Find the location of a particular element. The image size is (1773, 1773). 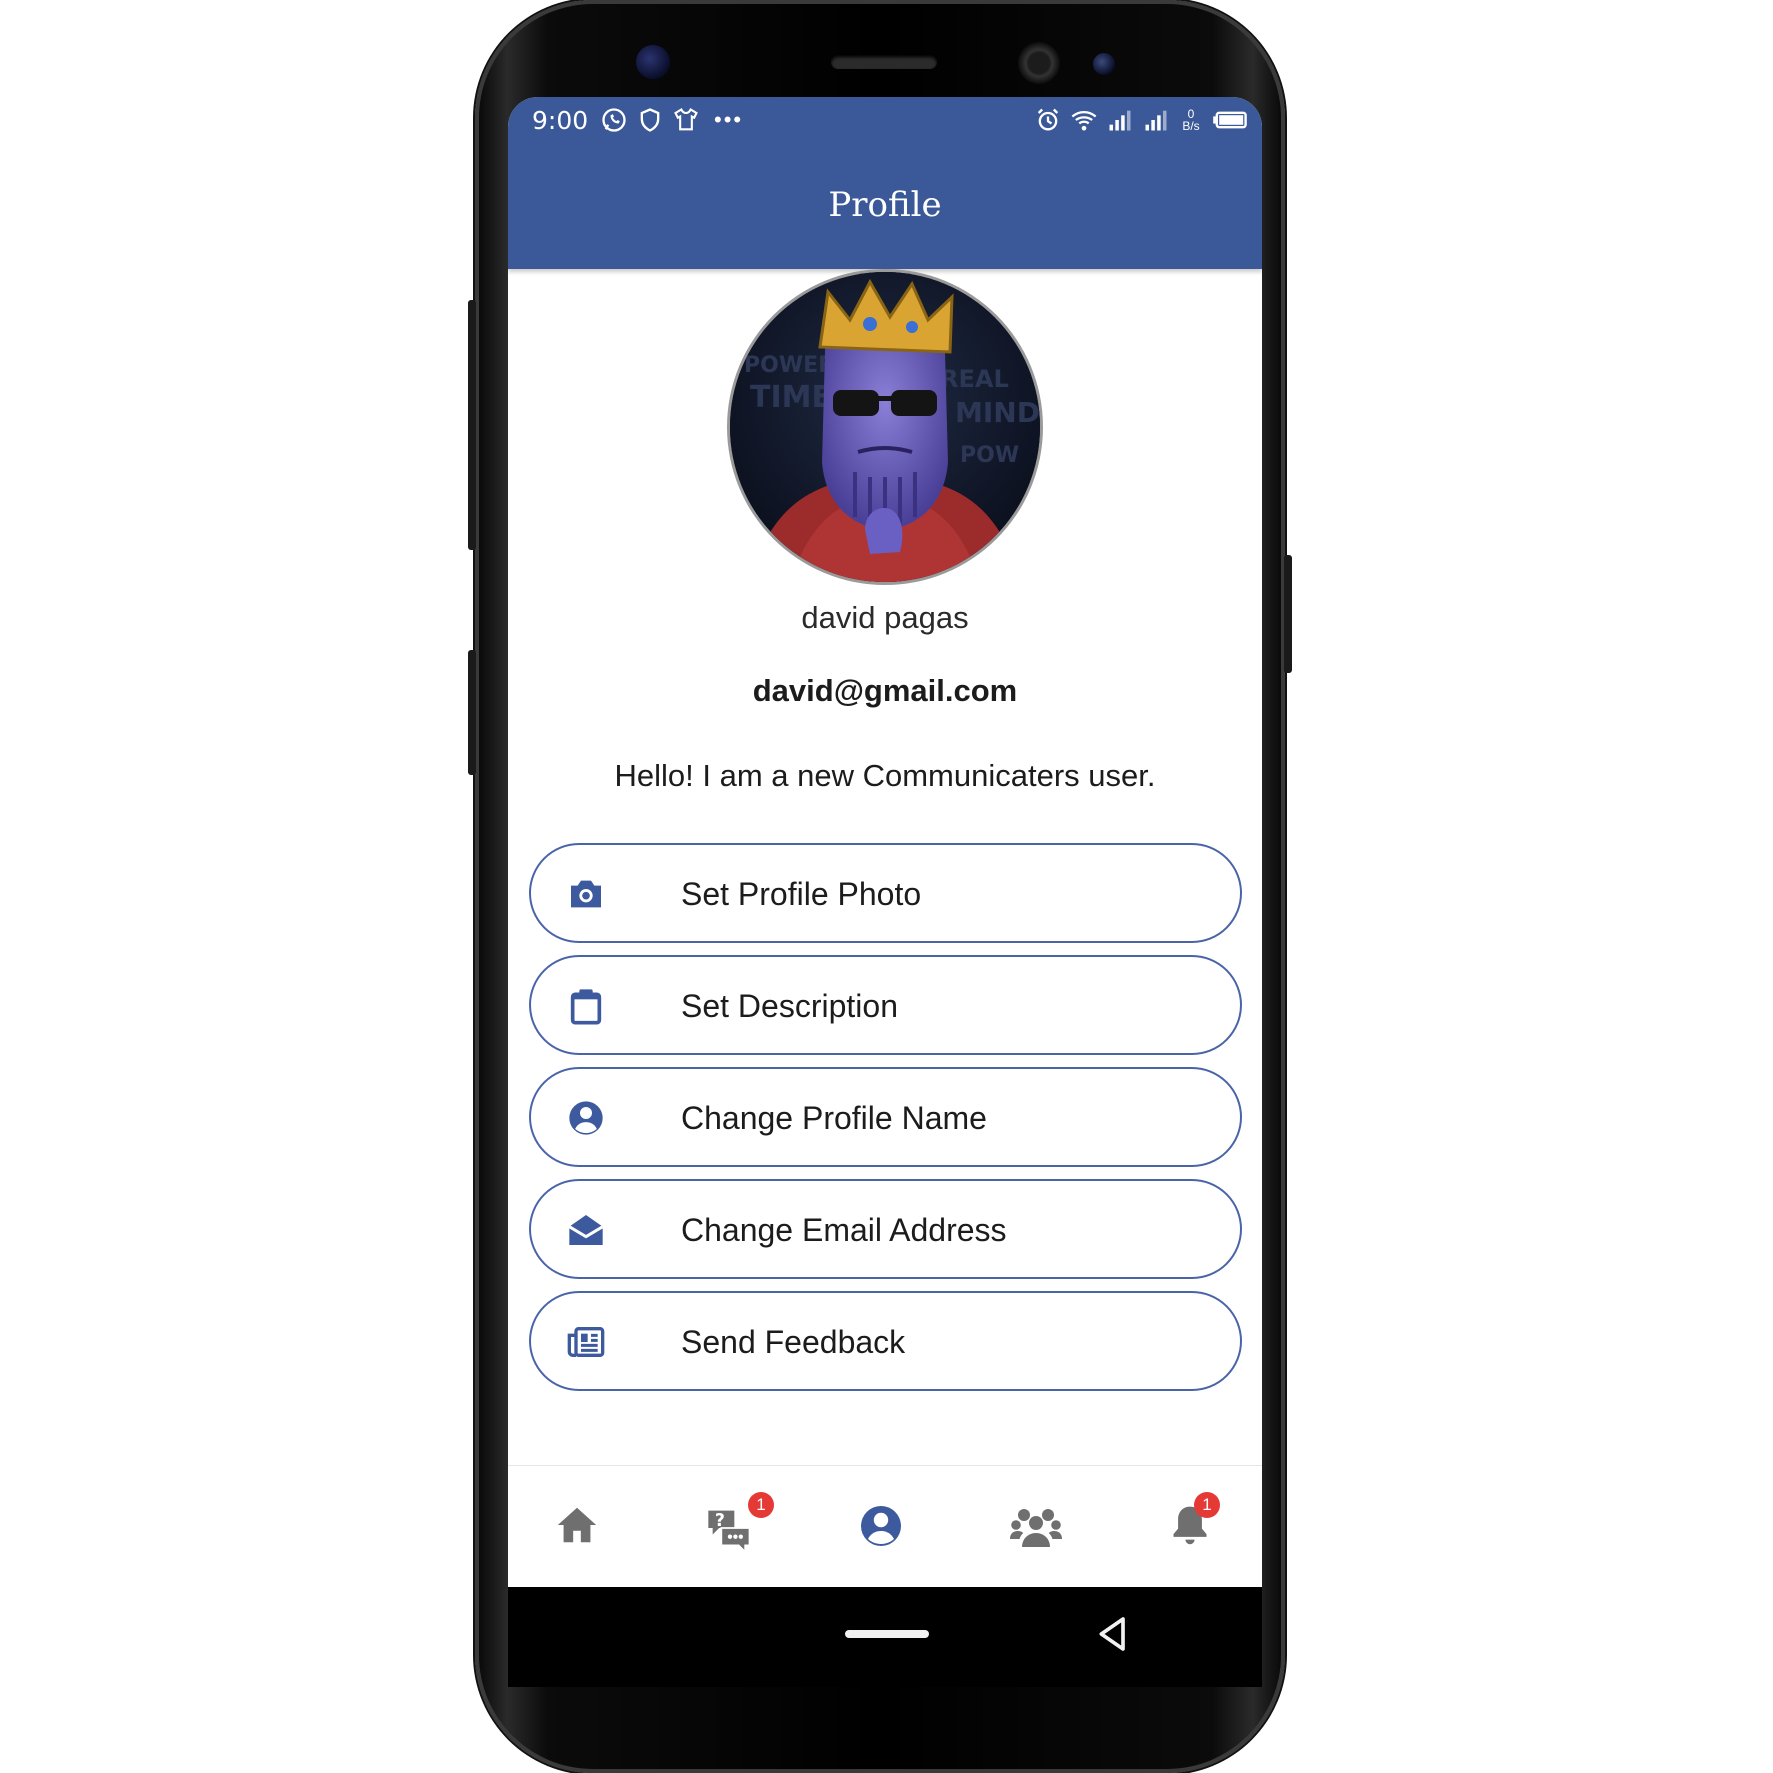

proximity-sensor is located at coordinates (1104, 64).